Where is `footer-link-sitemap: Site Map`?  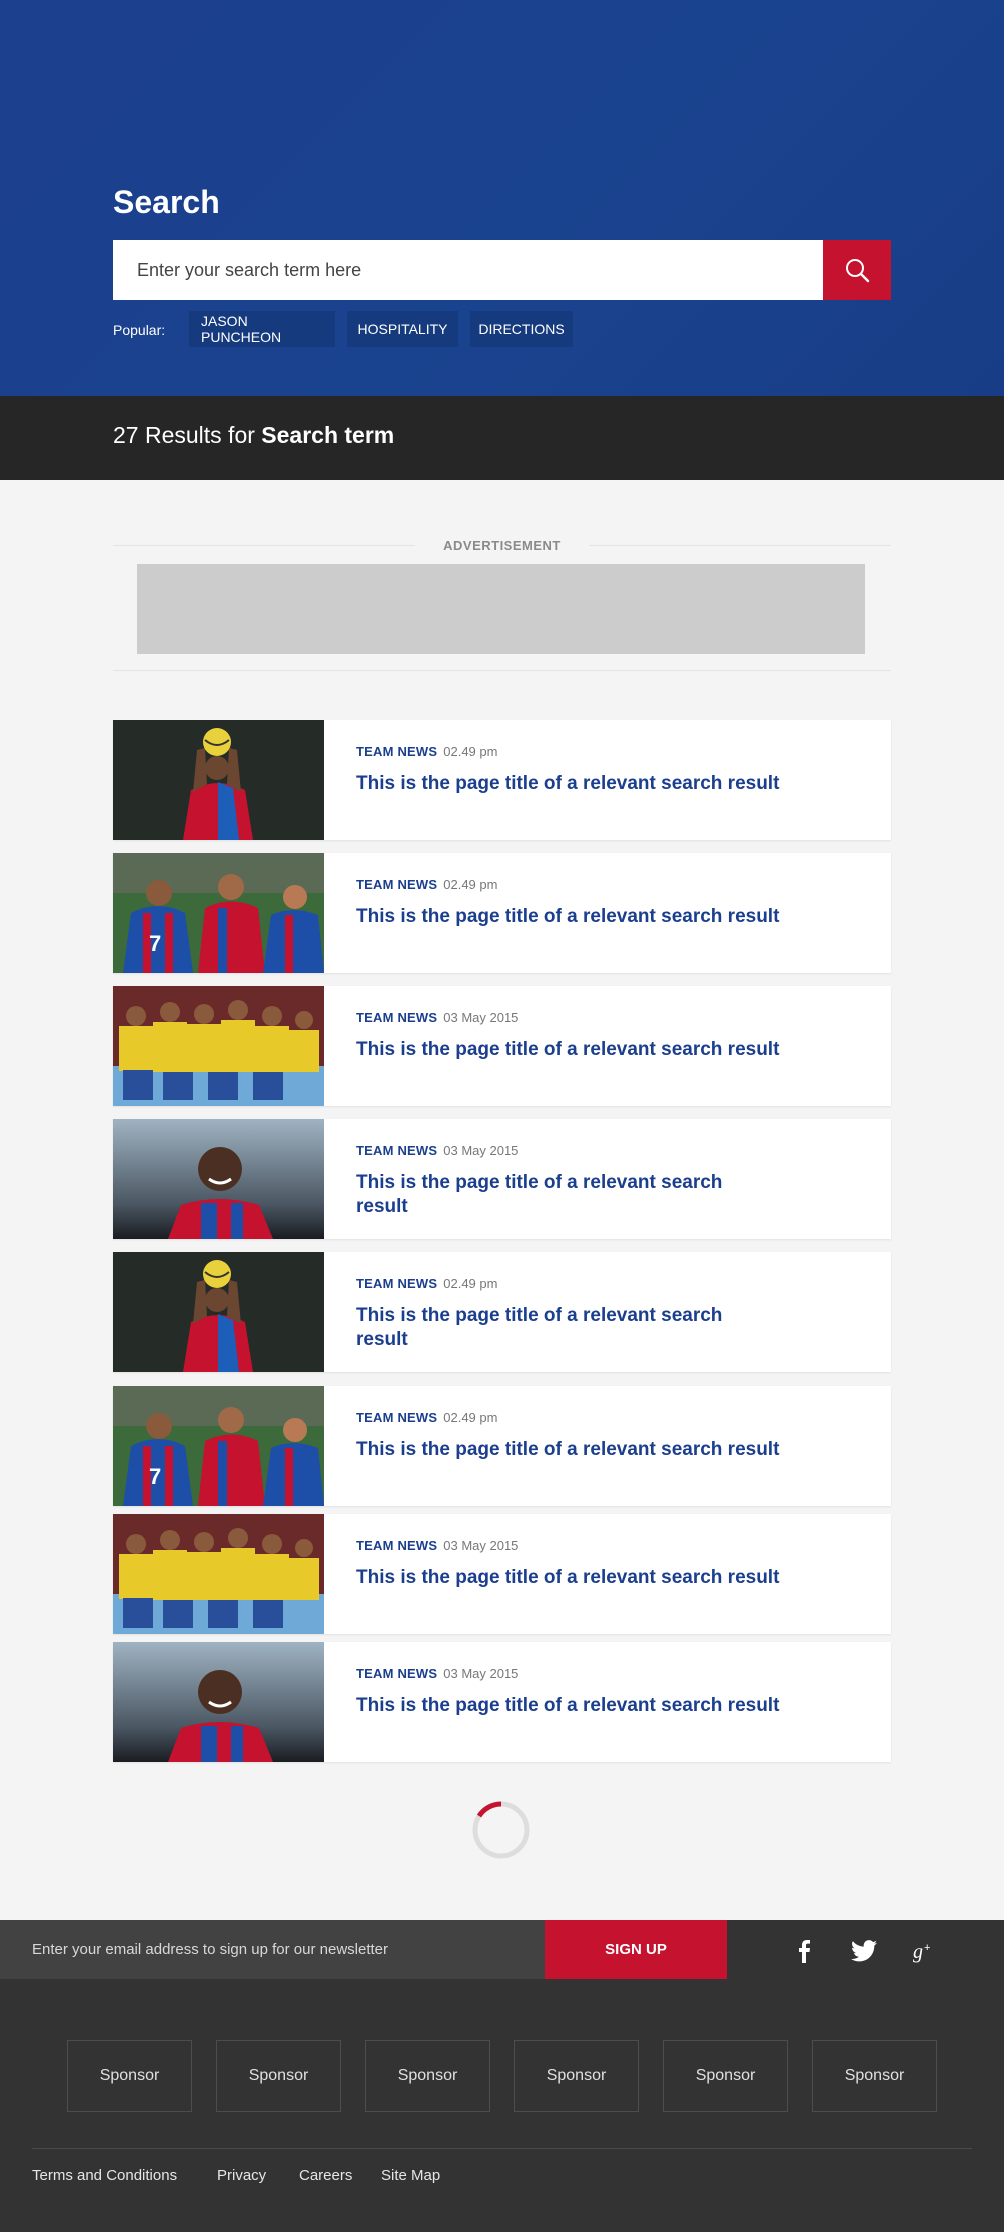 footer-link-sitemap: Site Map is located at coordinates (410, 2175).